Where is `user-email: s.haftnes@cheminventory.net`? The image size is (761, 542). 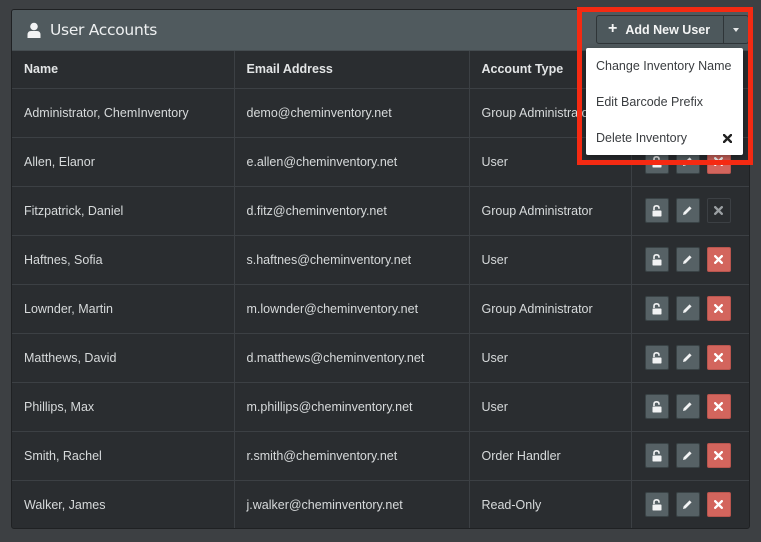
user-email: s.haftnes@cheminventory.net is located at coordinates (352, 260).